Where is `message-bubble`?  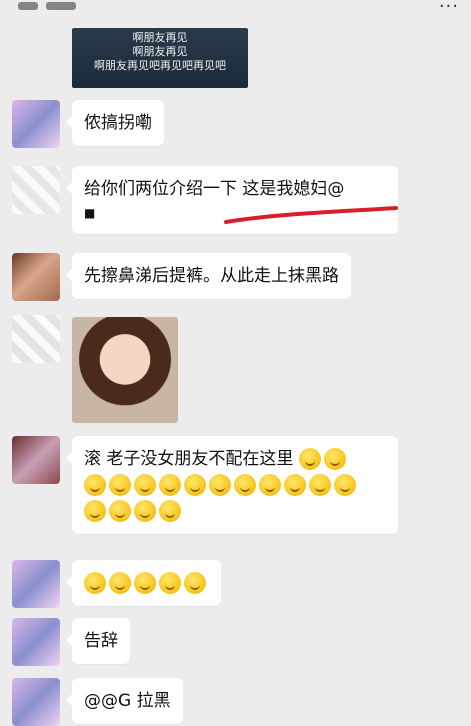 message-bubble is located at coordinates (143, 583).